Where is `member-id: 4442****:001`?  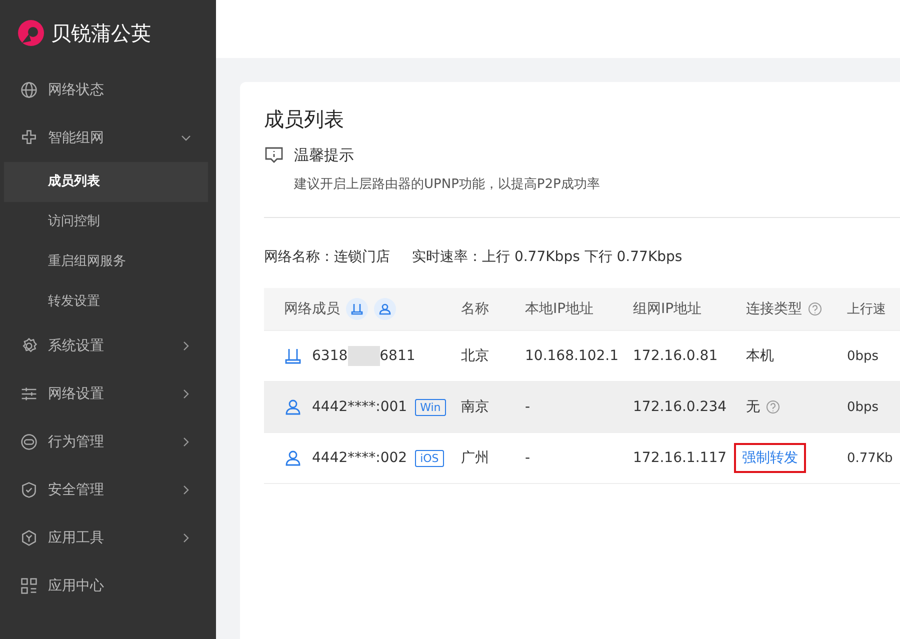
member-id: 4442****:001 is located at coordinates (360, 407).